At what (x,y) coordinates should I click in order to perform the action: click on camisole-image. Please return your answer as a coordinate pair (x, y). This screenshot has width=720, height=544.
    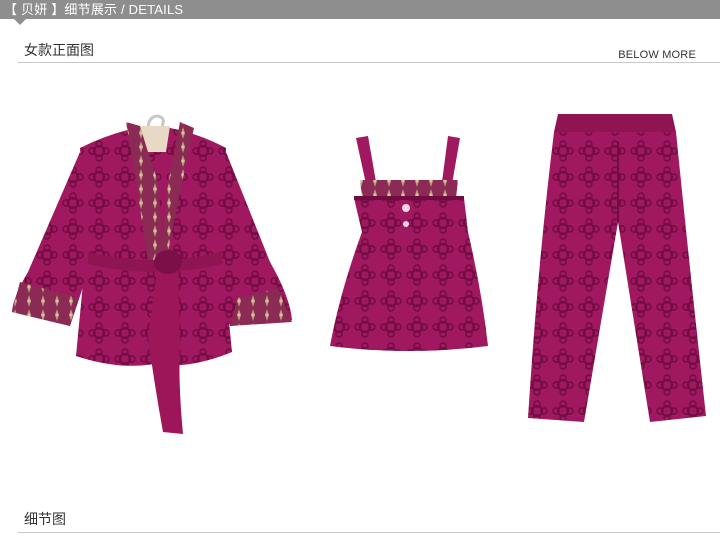
    Looking at the image, I should click on (409, 243).